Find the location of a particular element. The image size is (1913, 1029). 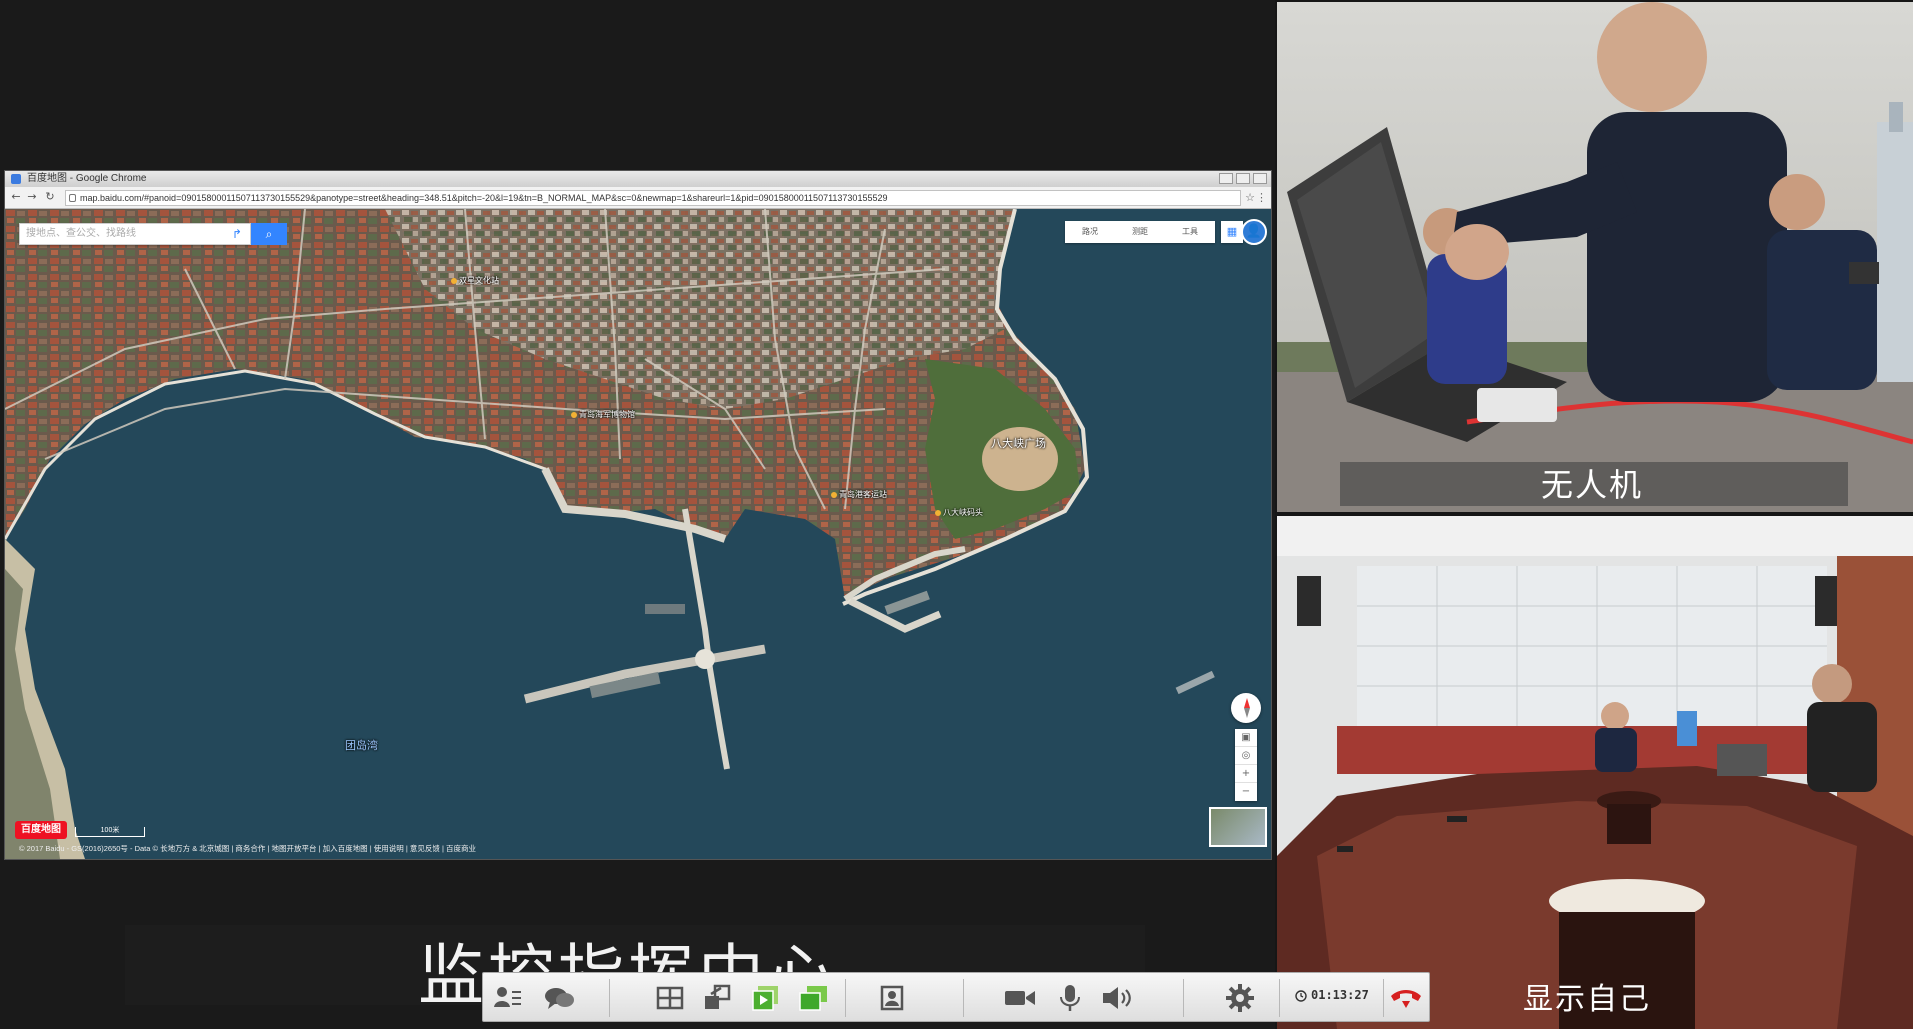

user-avatar-icon: 👤 is located at coordinates (1254, 232).